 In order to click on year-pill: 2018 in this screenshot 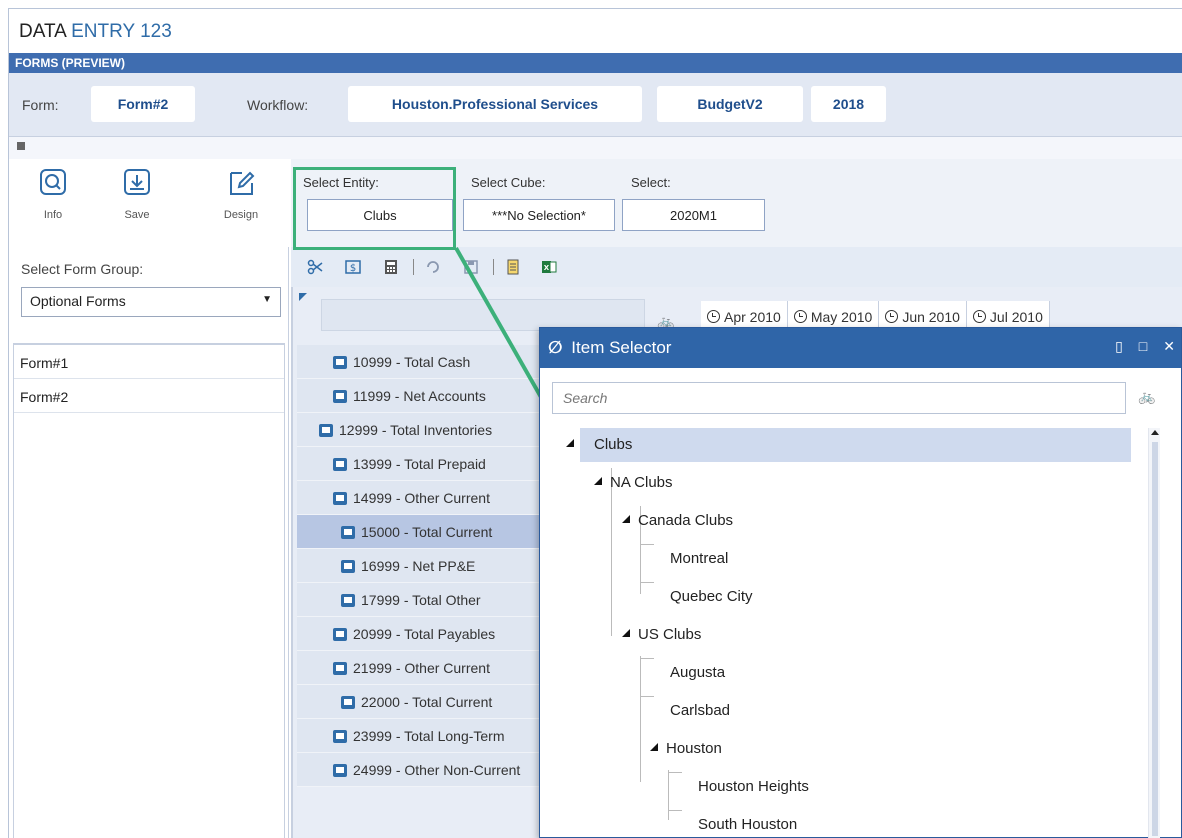, I will do `click(848, 104)`.